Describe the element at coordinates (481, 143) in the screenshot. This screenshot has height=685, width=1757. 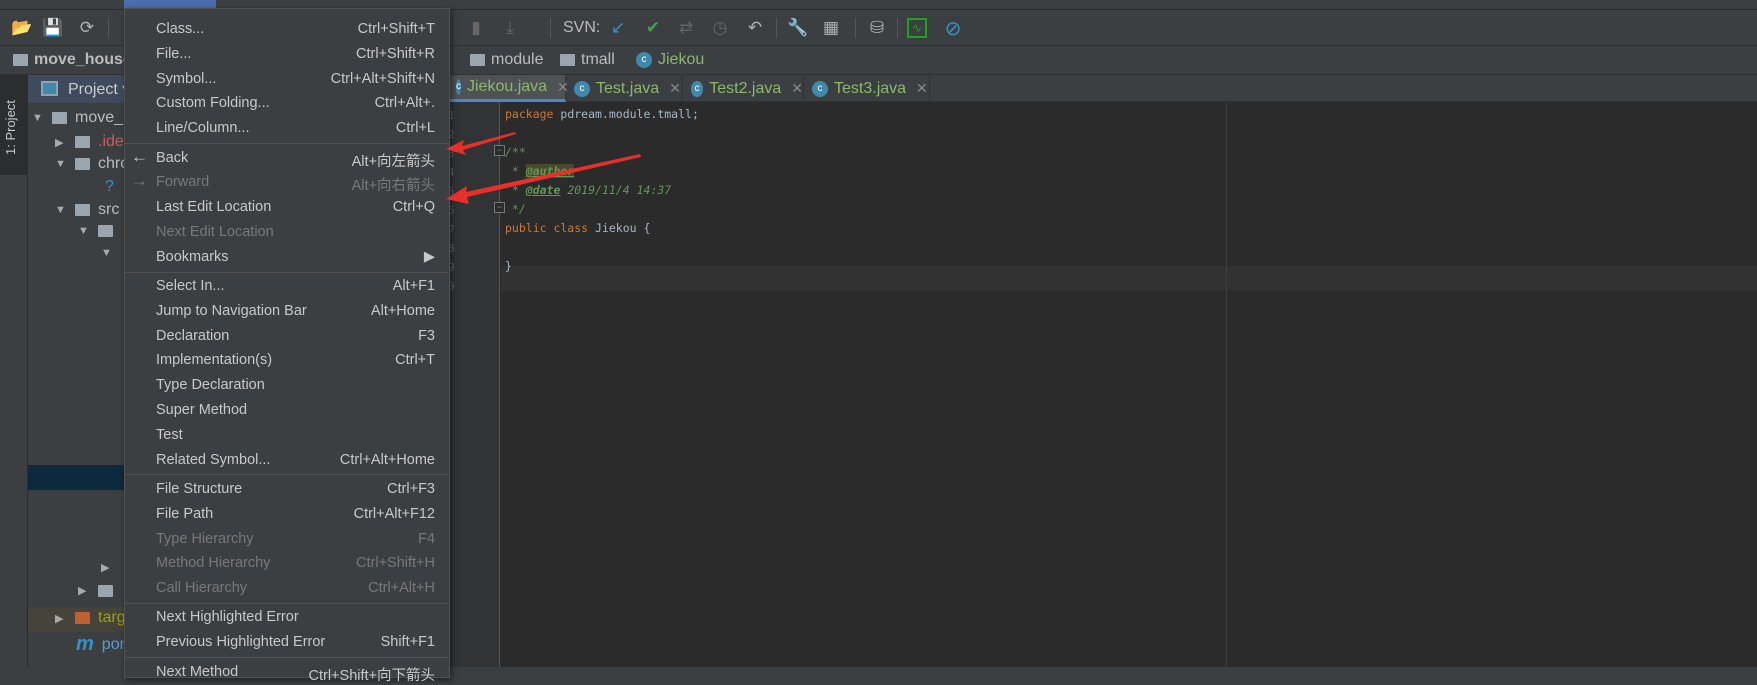
I see `red-arrow-back` at that location.